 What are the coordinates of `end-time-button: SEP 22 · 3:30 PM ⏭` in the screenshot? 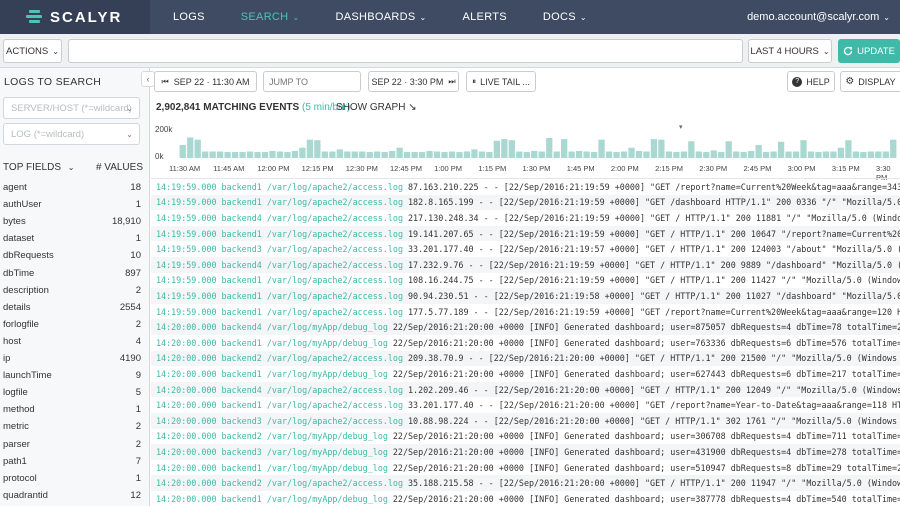 It's located at (413, 81).